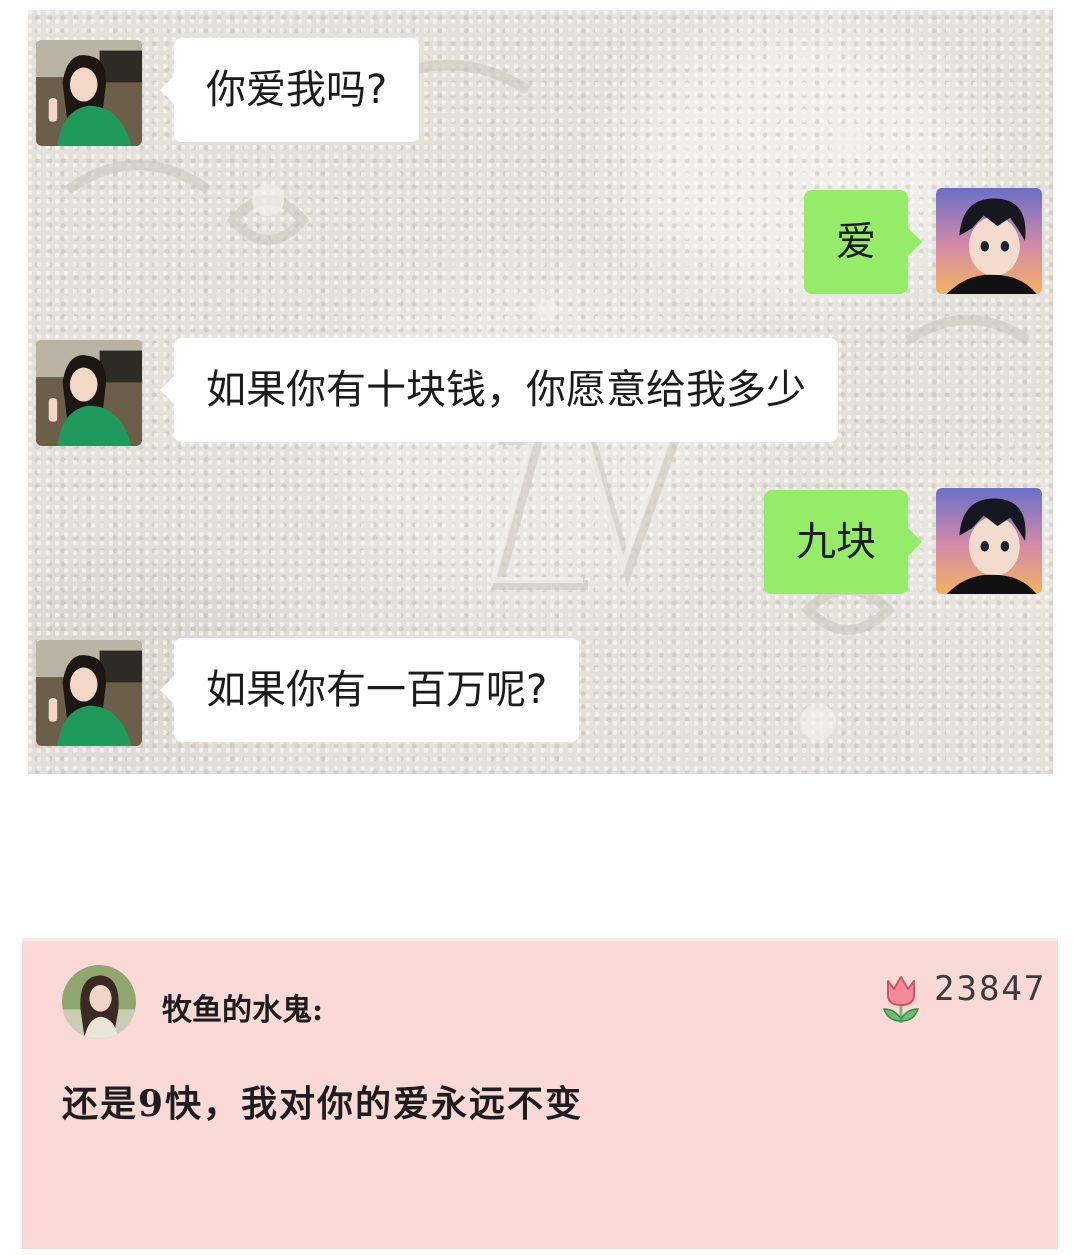  I want to click on message-text: 如果你有十块钱，你愿意给我多少, so click(506, 390).